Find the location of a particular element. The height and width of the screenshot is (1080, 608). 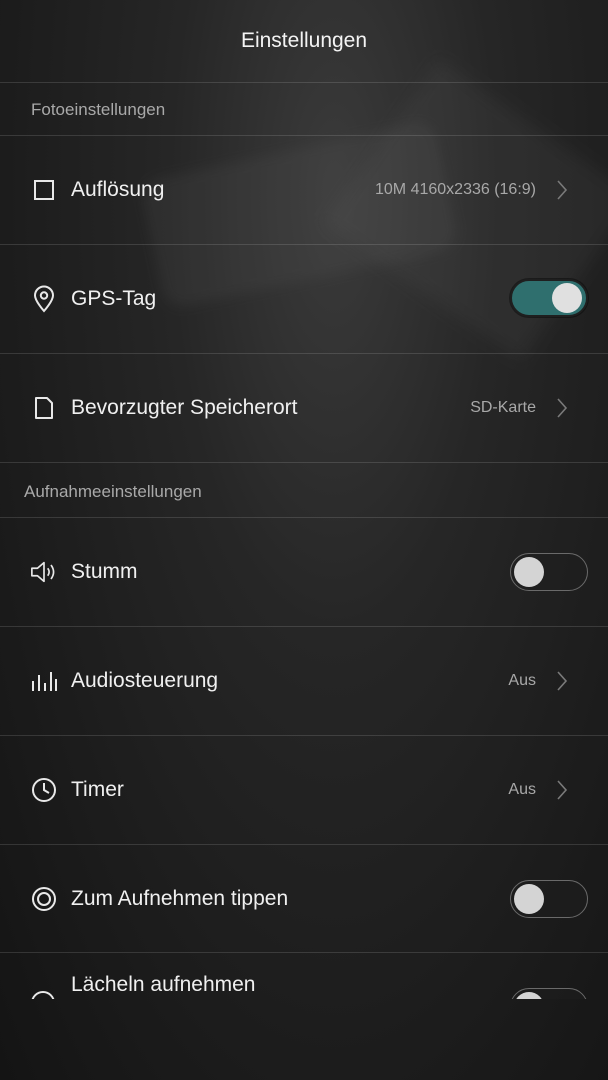

speaker-icon is located at coordinates (44, 572).